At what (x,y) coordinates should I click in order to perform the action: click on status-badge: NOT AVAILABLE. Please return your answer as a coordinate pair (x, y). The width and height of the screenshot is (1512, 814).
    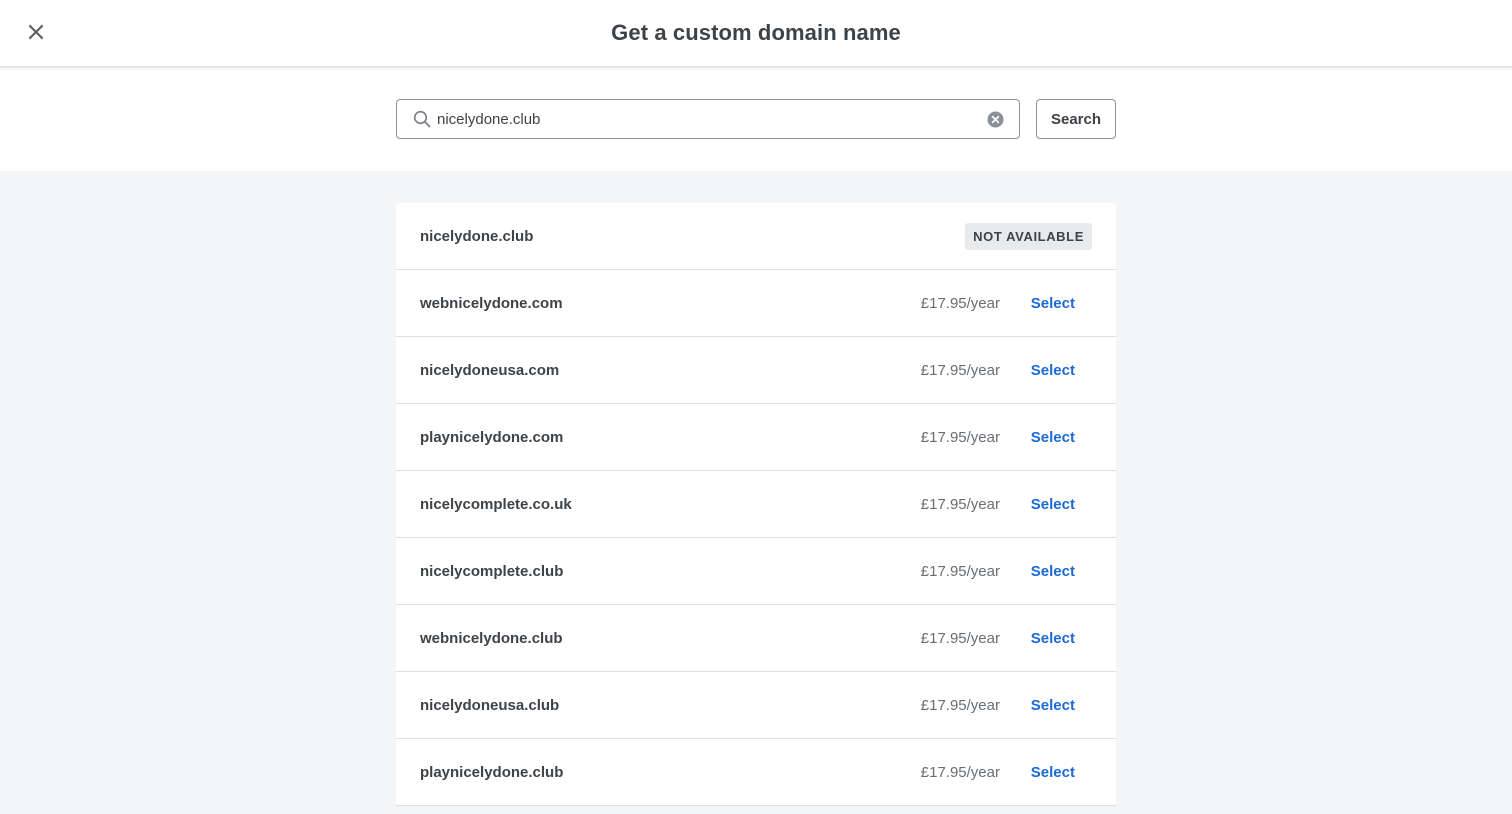
    Looking at the image, I should click on (1028, 236).